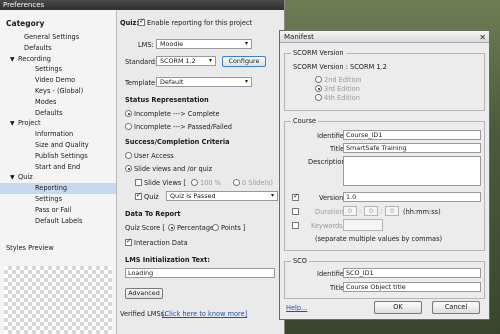  What do you see at coordinates (58, 80) in the screenshot?
I see `category-item: Video Demo` at bounding box center [58, 80].